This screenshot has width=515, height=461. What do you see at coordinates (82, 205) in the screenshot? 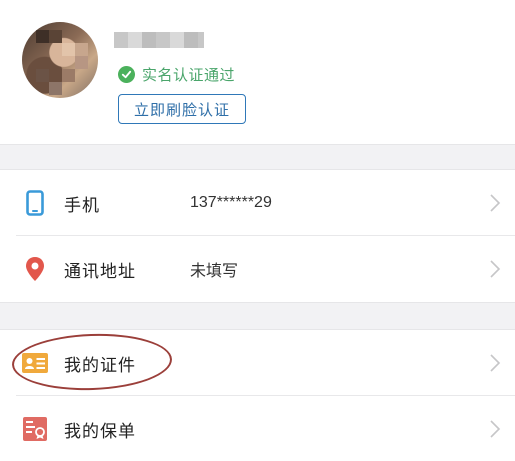
I see `phone-label: 手机` at bounding box center [82, 205].